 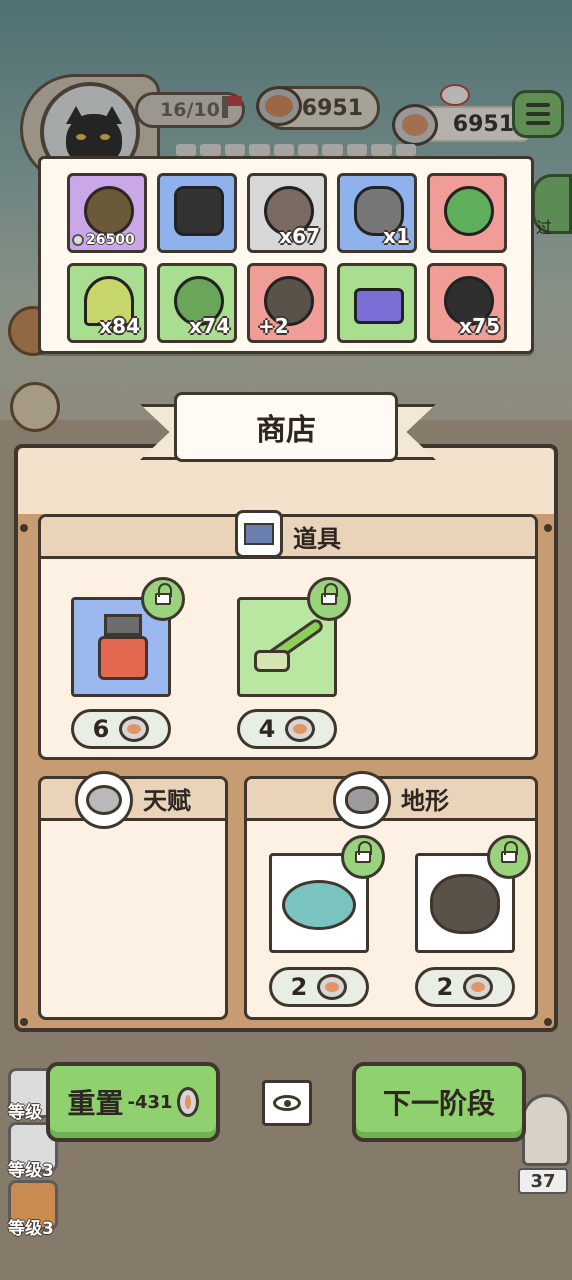 I want to click on slot-count: x67, so click(x=299, y=236).